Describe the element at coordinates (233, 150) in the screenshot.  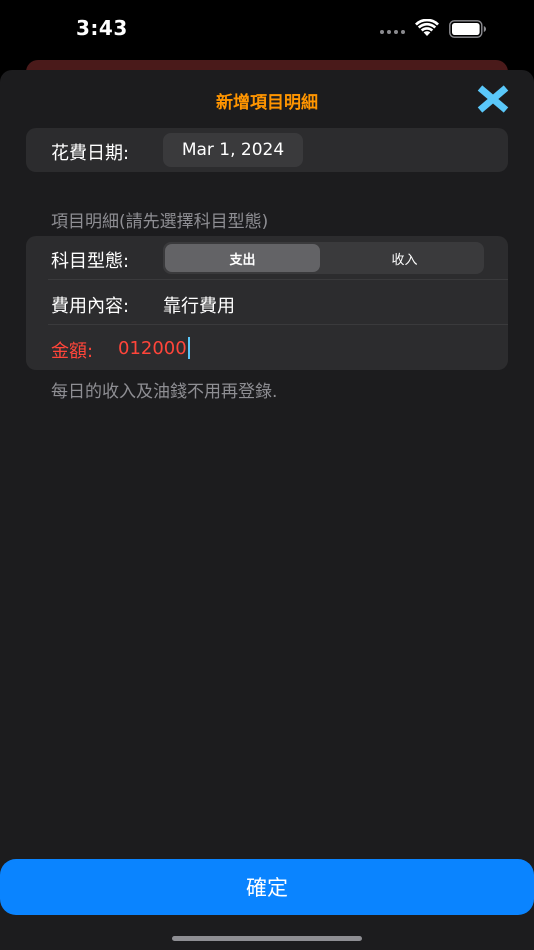
I see `date-picker-button: Mar 1, 2024` at that location.